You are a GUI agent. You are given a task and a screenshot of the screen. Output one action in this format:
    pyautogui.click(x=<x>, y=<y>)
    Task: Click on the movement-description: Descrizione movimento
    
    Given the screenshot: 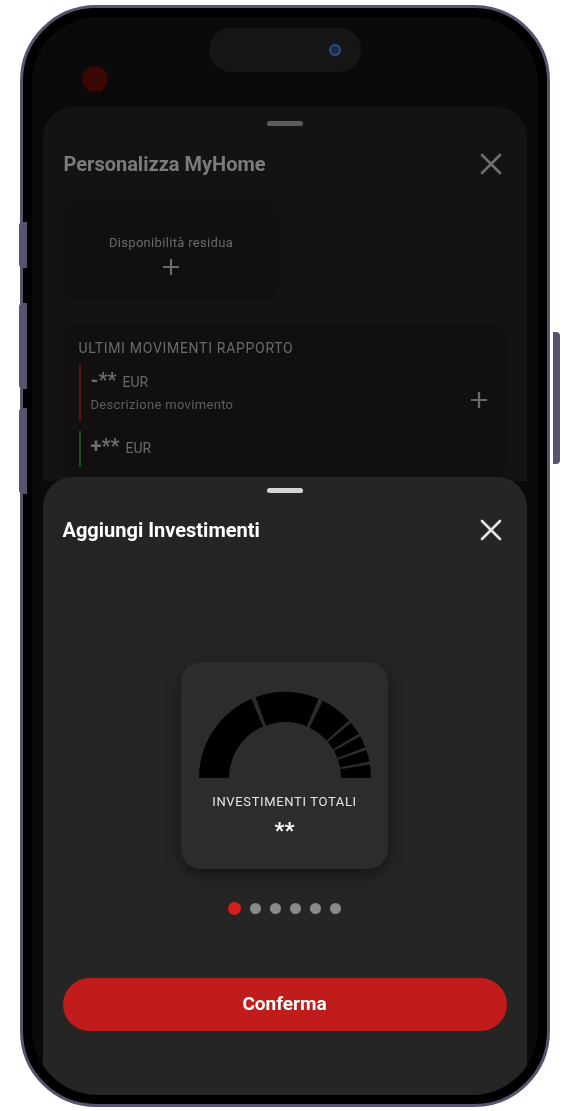 What is the action you would take?
    pyautogui.click(x=162, y=405)
    